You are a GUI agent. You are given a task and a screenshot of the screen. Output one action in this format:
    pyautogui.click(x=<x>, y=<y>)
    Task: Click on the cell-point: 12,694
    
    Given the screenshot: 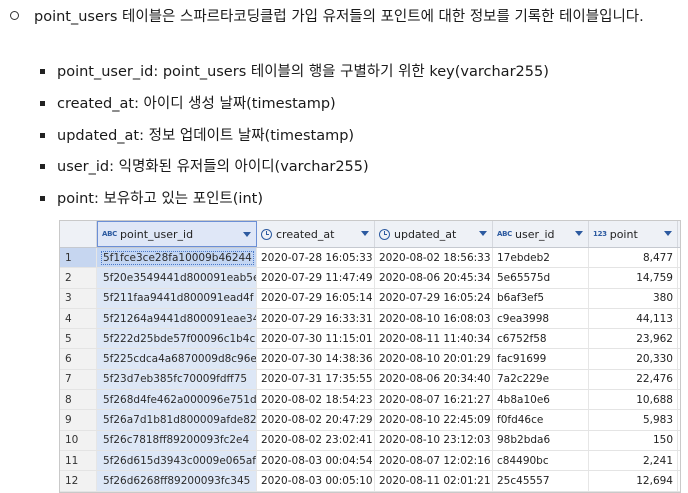 What is the action you would take?
    pyautogui.click(x=633, y=481)
    